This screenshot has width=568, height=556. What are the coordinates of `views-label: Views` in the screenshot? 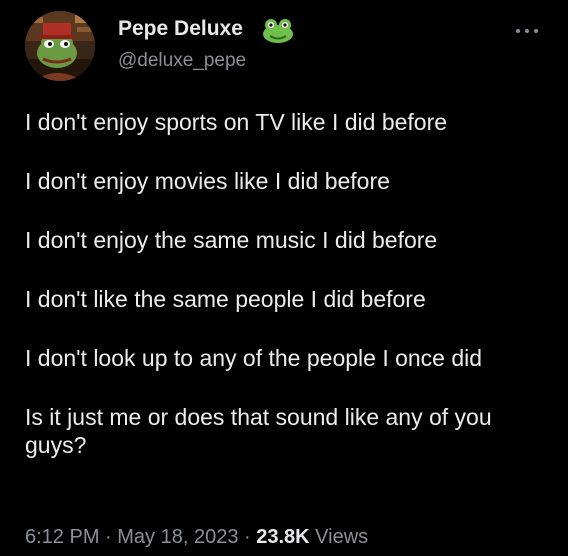 It's located at (339, 537).